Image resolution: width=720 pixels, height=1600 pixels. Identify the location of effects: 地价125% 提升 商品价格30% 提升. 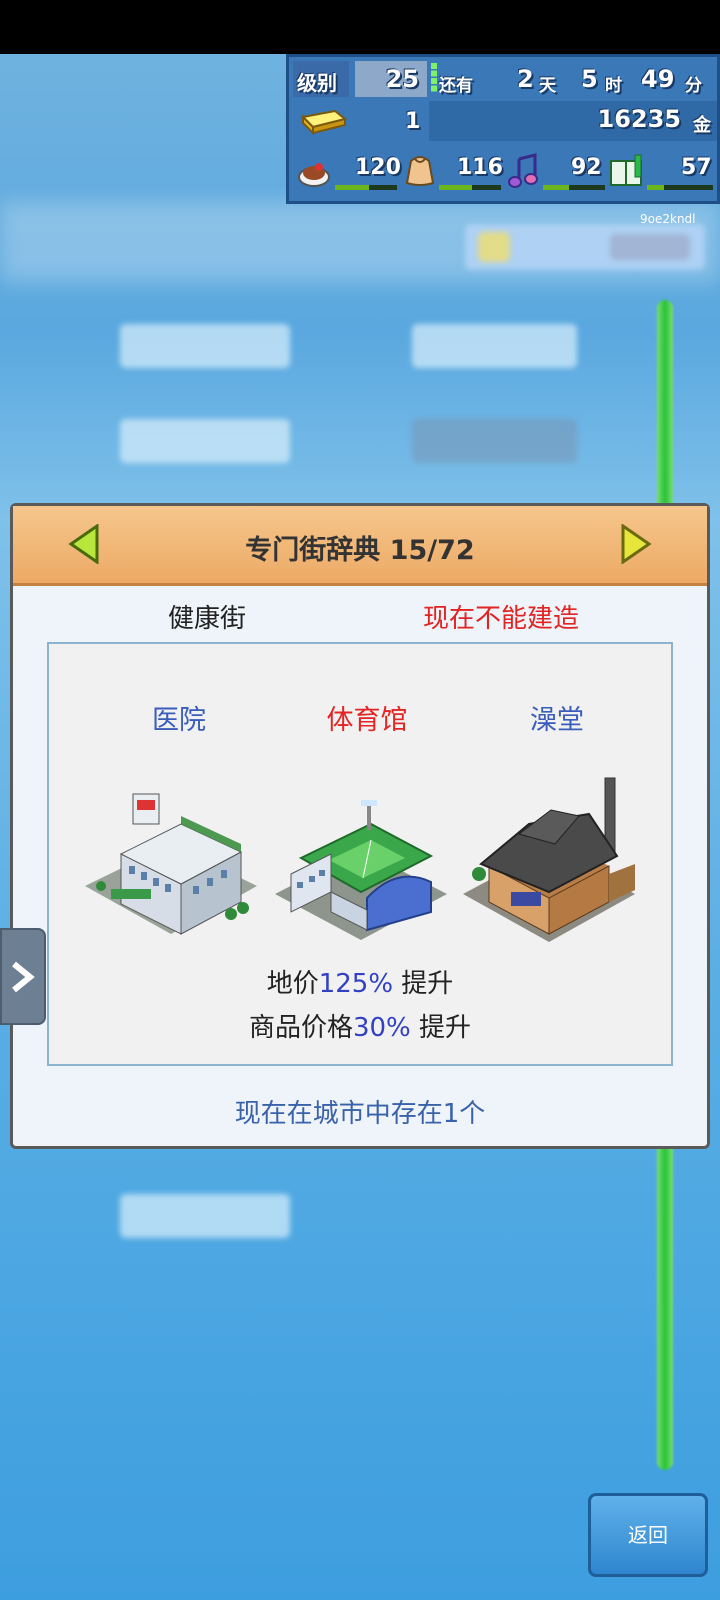
(360, 1006).